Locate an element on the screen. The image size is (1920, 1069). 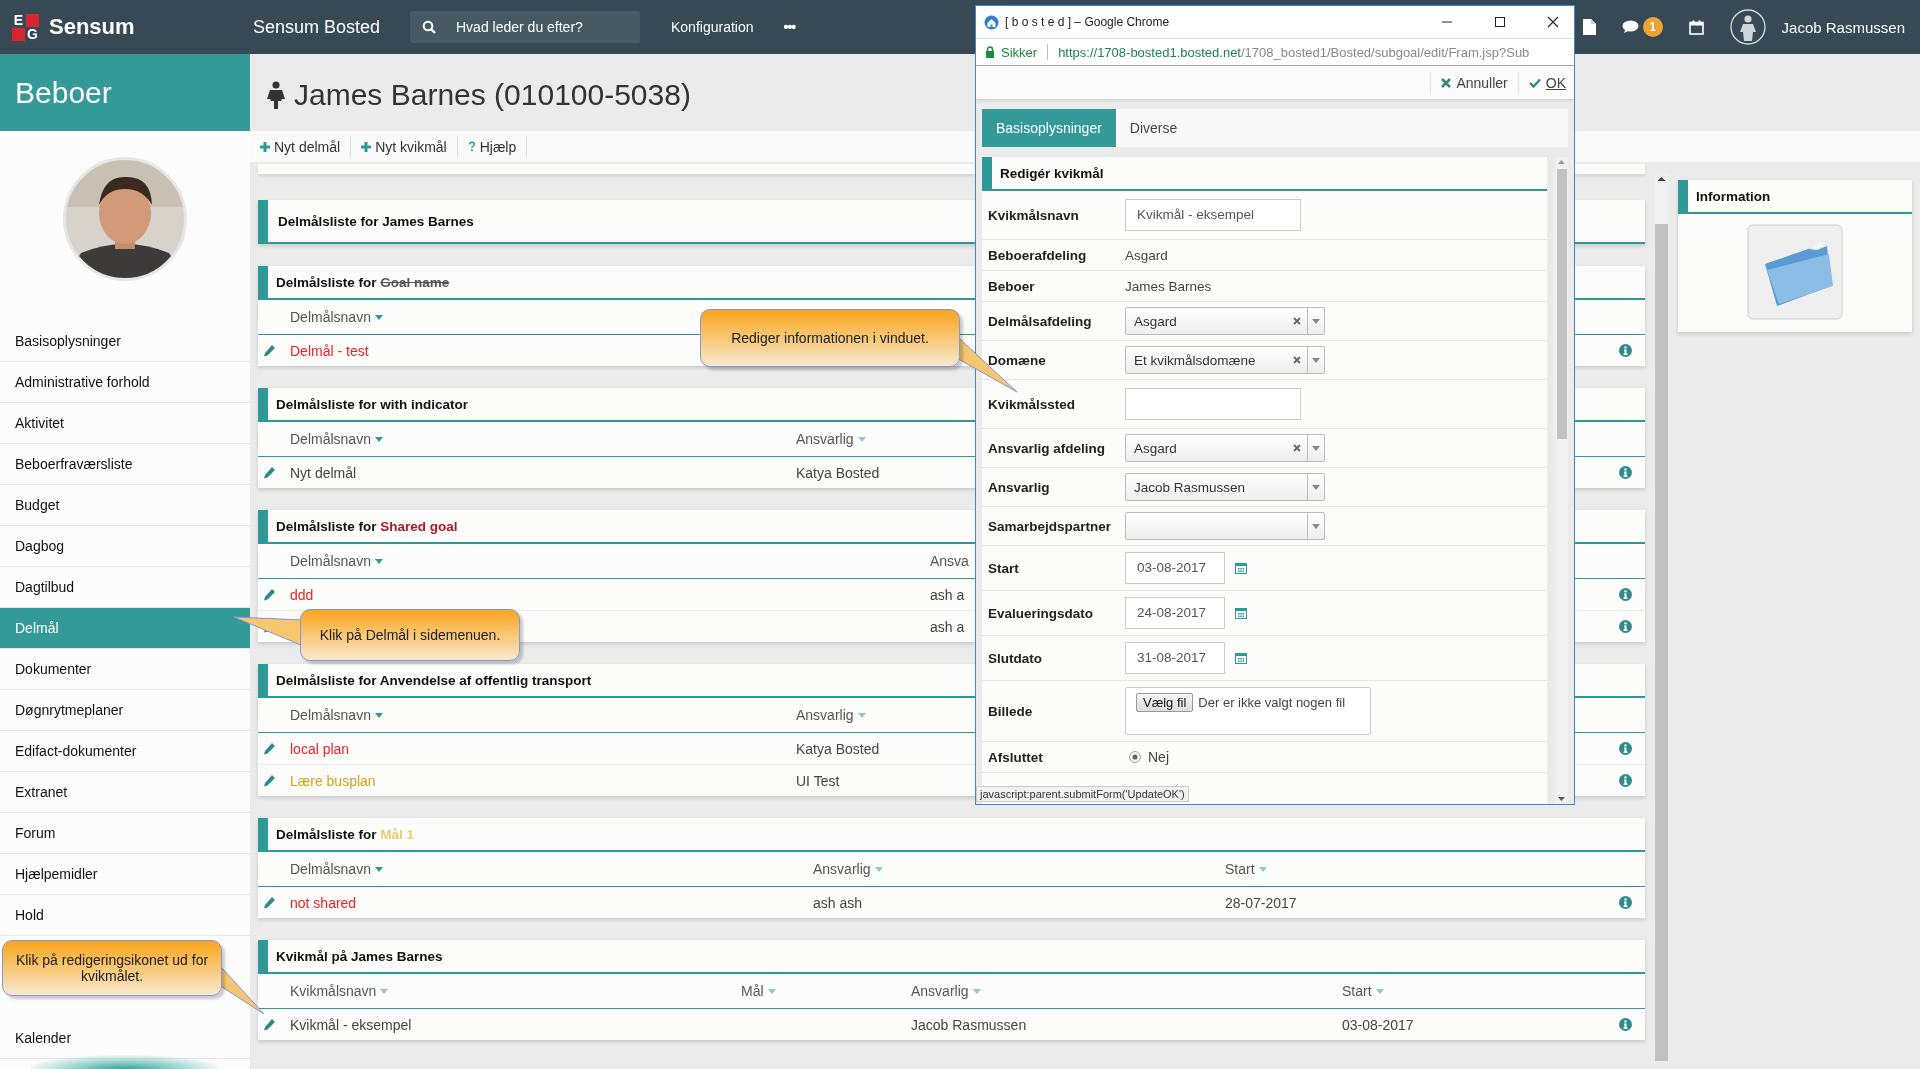
input-field is located at coordinates (1213, 404).